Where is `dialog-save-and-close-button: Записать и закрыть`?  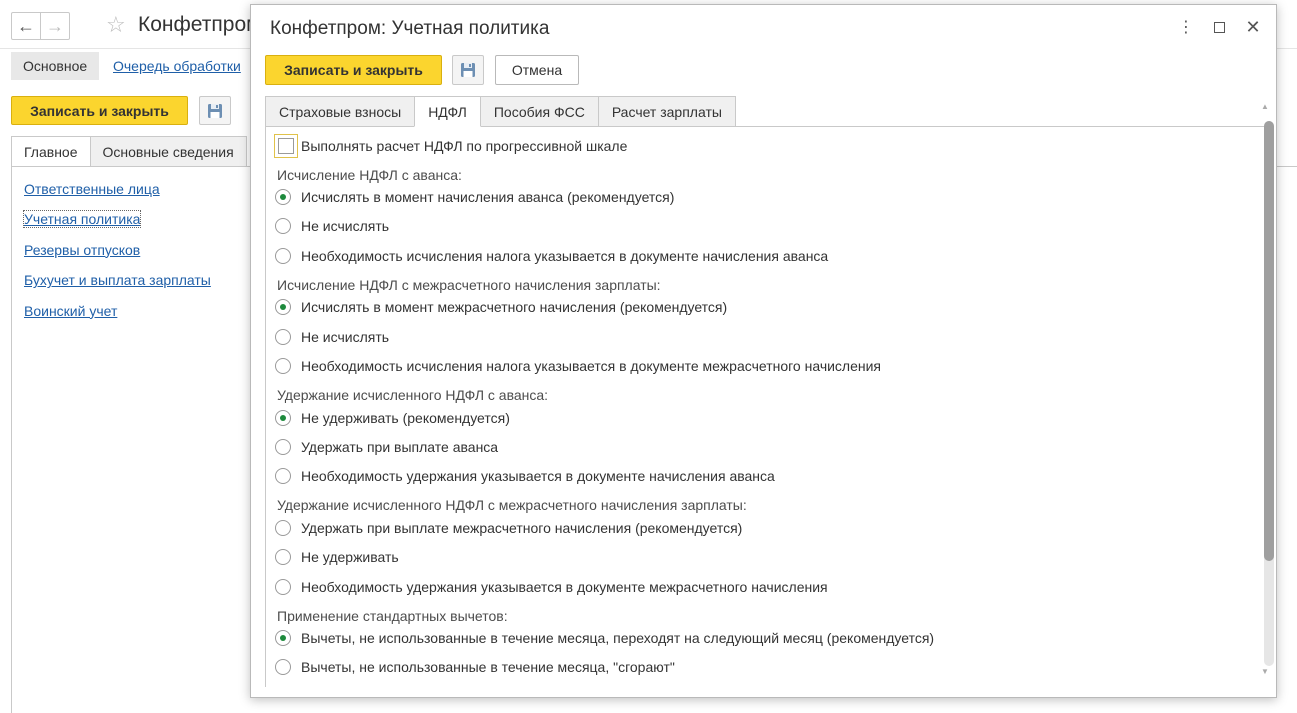 dialog-save-and-close-button: Записать и закрыть is located at coordinates (353, 70).